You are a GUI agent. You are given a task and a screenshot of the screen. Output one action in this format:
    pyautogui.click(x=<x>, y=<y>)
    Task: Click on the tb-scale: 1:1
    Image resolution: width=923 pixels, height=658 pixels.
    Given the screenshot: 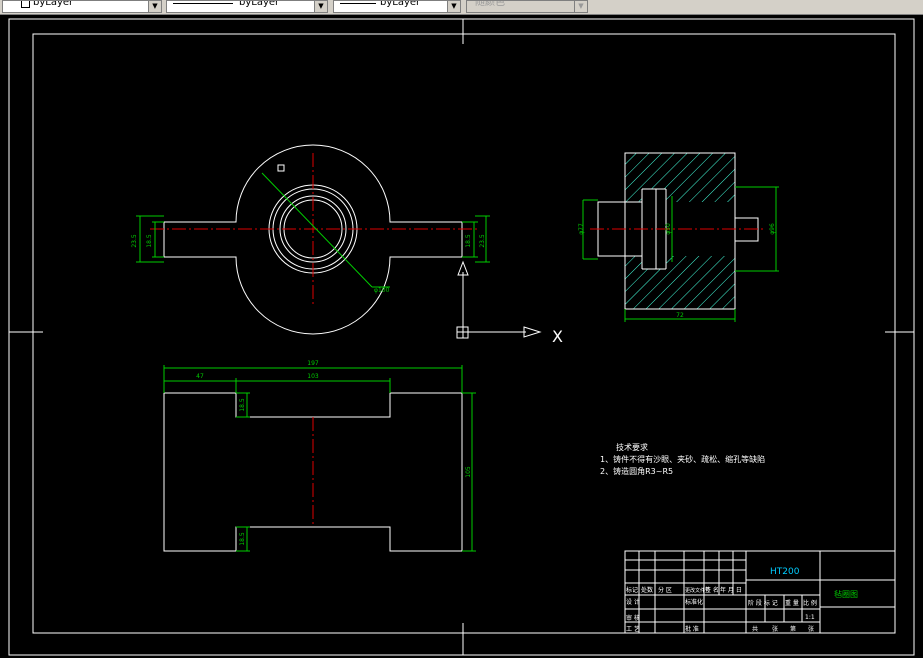 What is the action you would take?
    pyautogui.click(x=810, y=617)
    